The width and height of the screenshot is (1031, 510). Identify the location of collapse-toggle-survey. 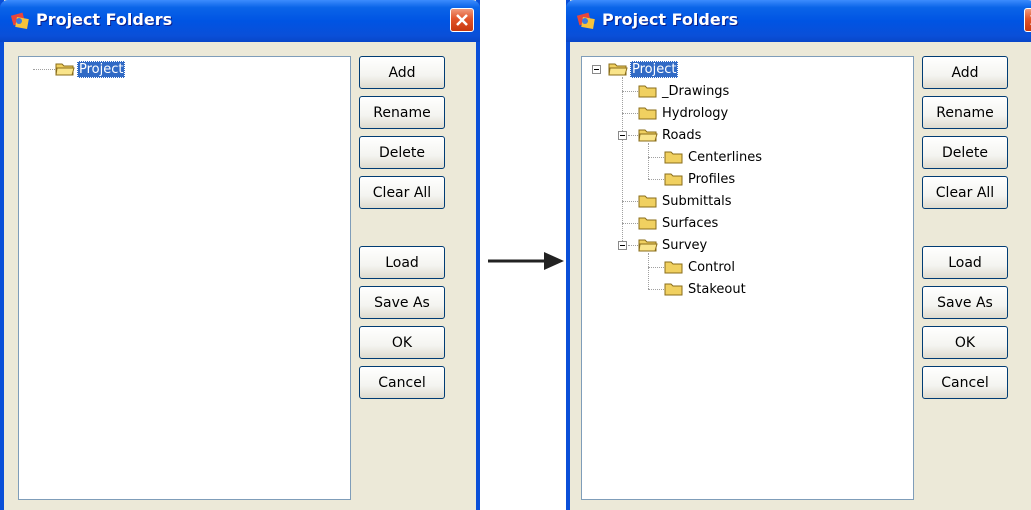
(622, 245).